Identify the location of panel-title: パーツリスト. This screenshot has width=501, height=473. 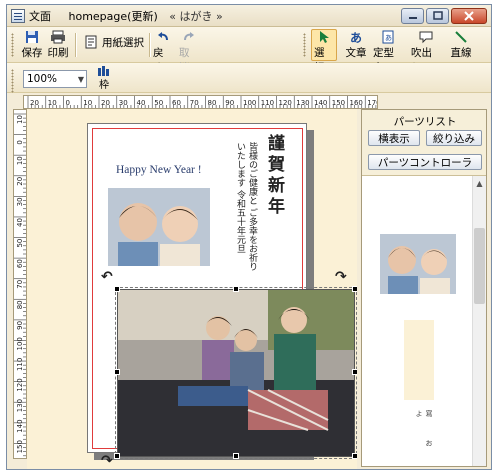
(425, 122).